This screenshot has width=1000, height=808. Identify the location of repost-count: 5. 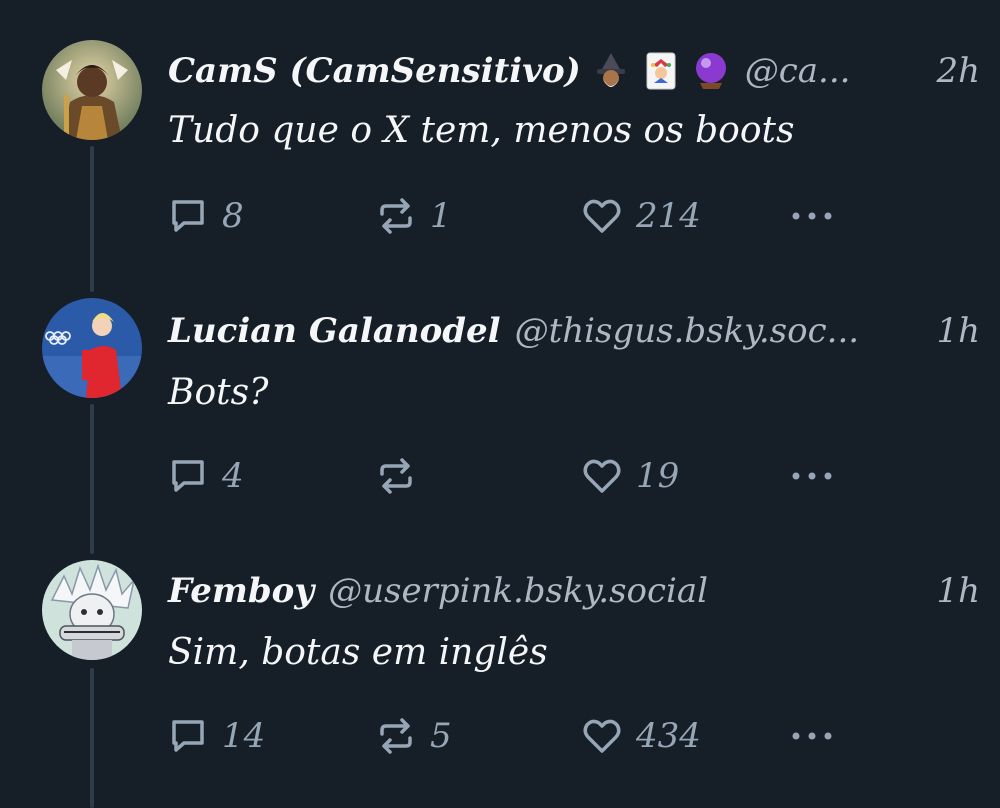
(441, 736).